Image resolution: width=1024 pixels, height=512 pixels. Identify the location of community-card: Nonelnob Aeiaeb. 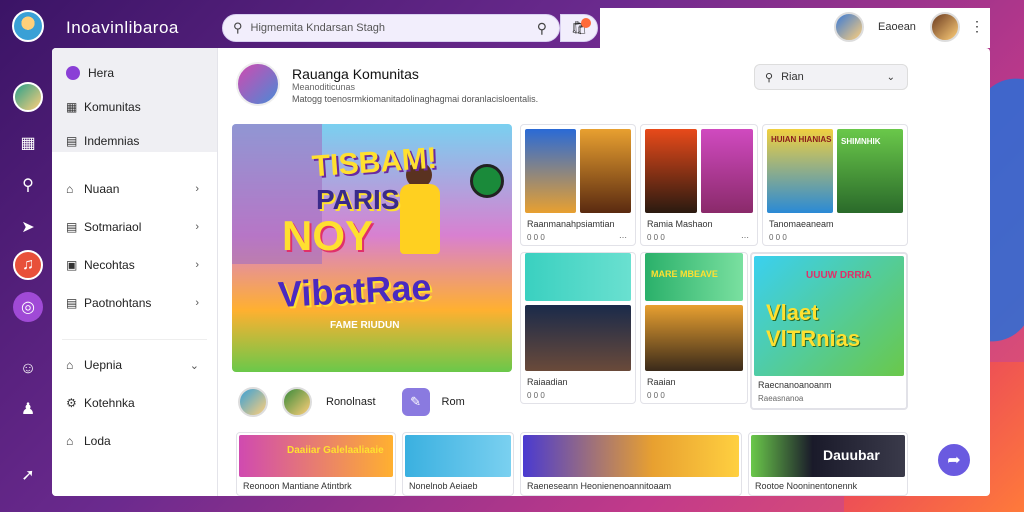
(458, 464).